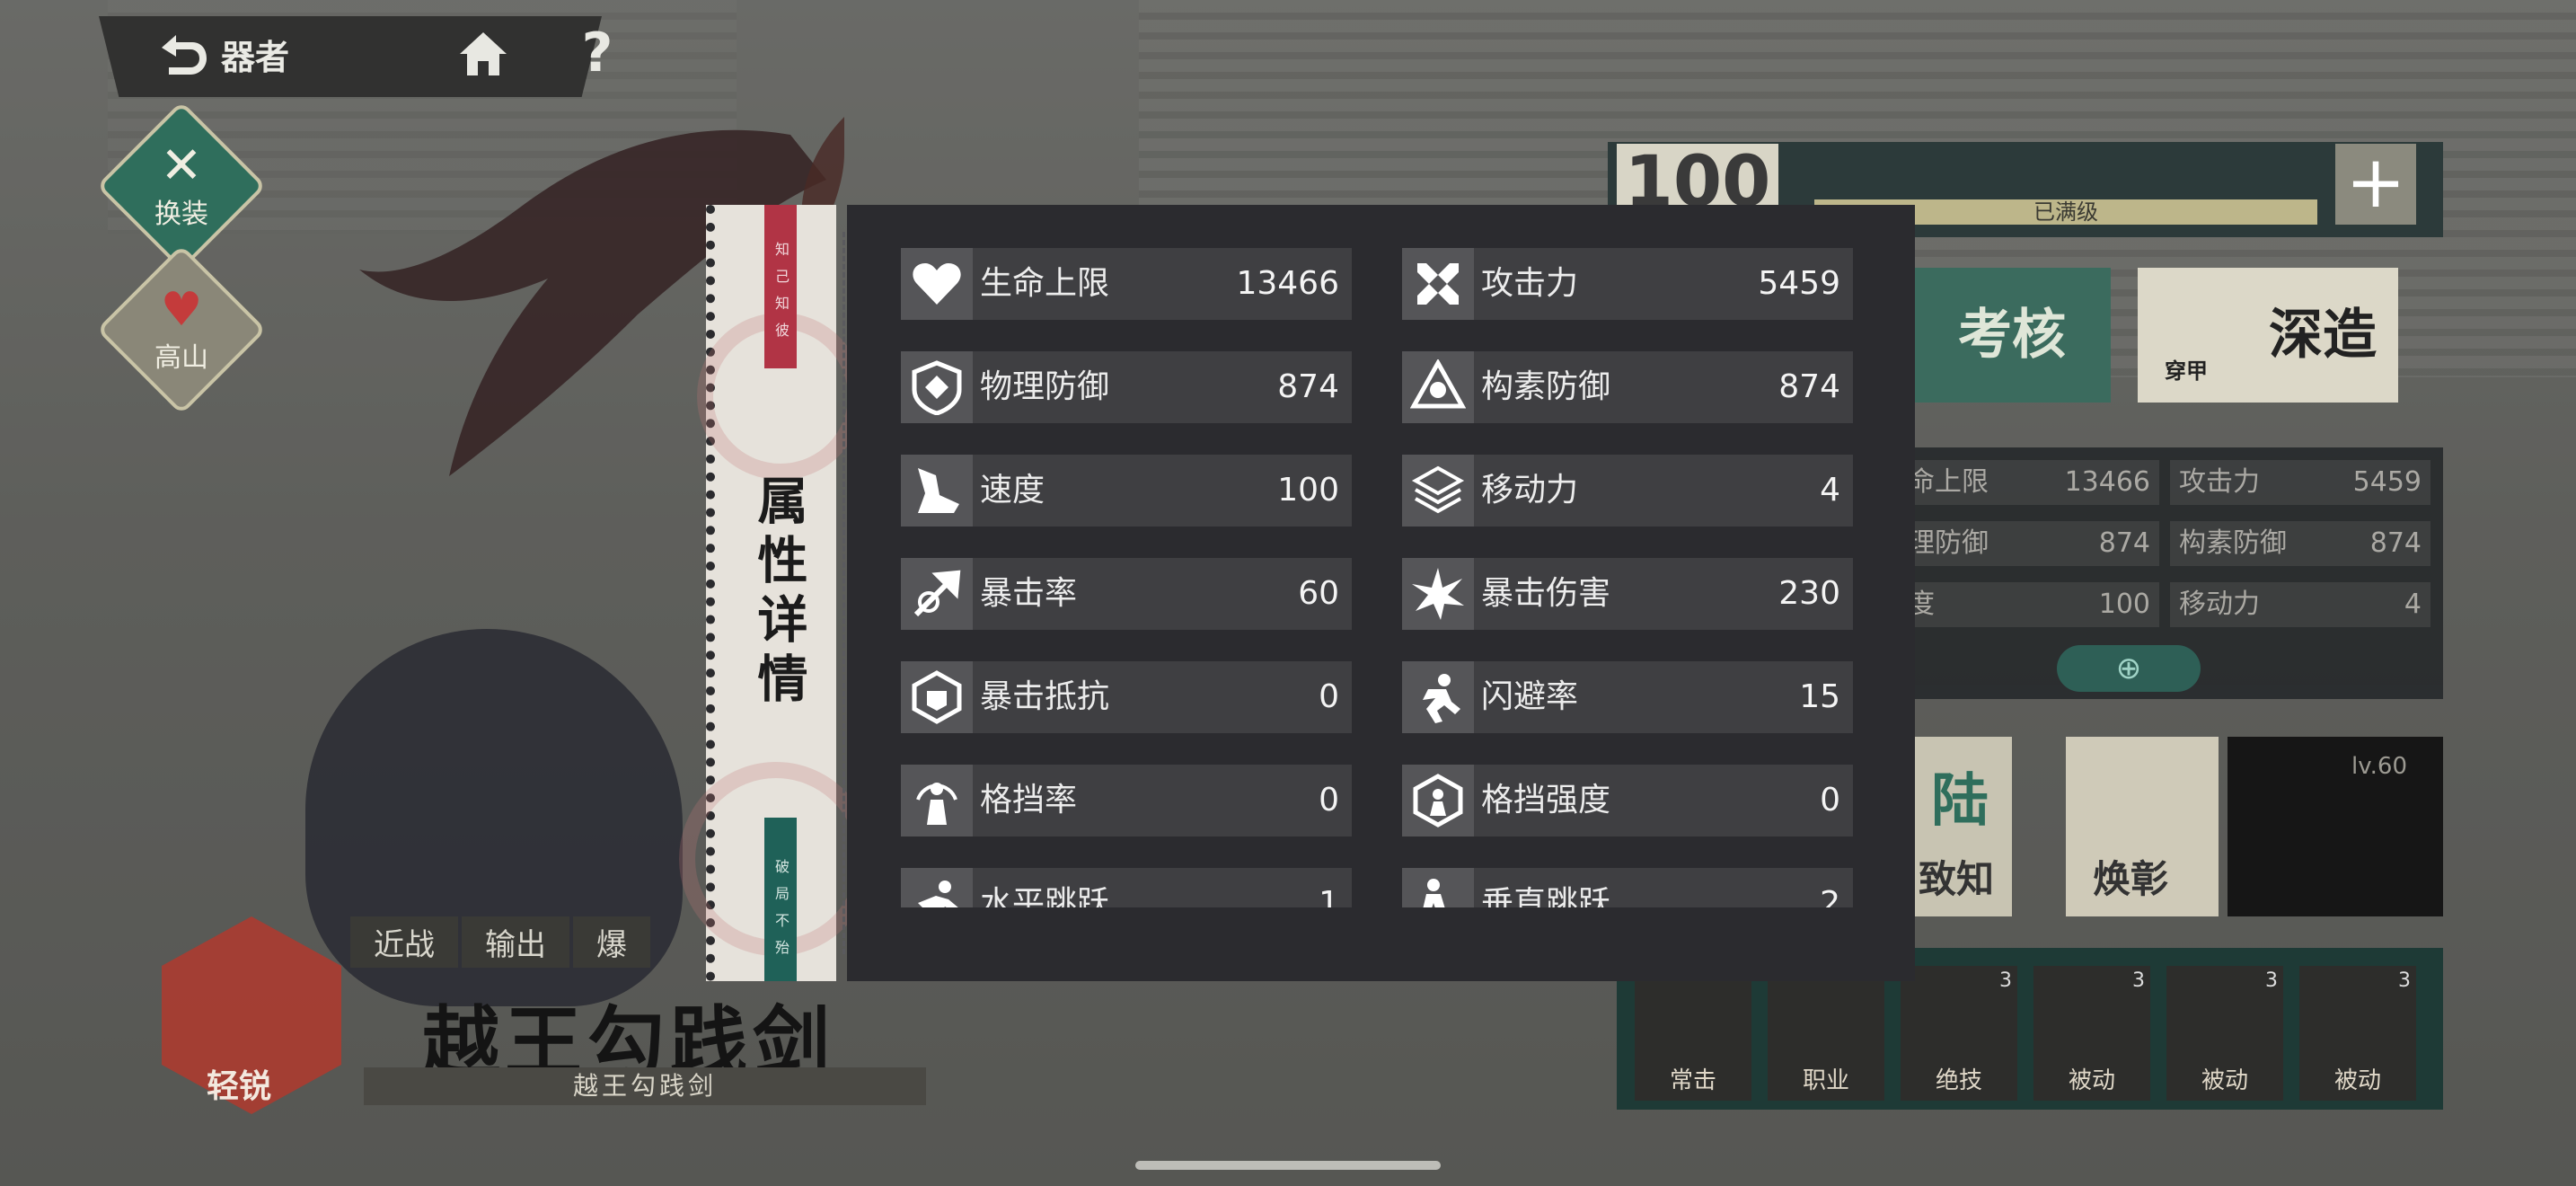 The width and height of the screenshot is (2576, 1186). What do you see at coordinates (1438, 887) in the screenshot?
I see `vertical-jump-icon` at bounding box center [1438, 887].